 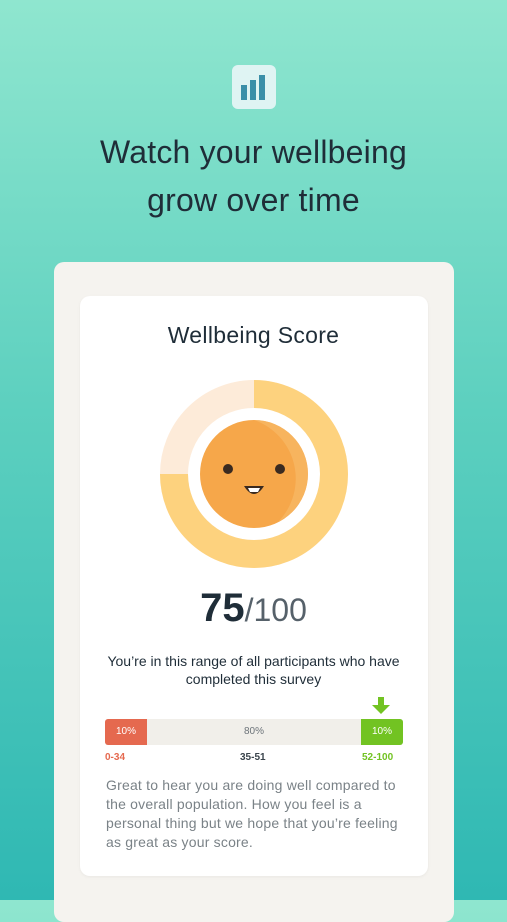 What do you see at coordinates (382, 732) in the screenshot?
I see `segment-high: 10%` at bounding box center [382, 732].